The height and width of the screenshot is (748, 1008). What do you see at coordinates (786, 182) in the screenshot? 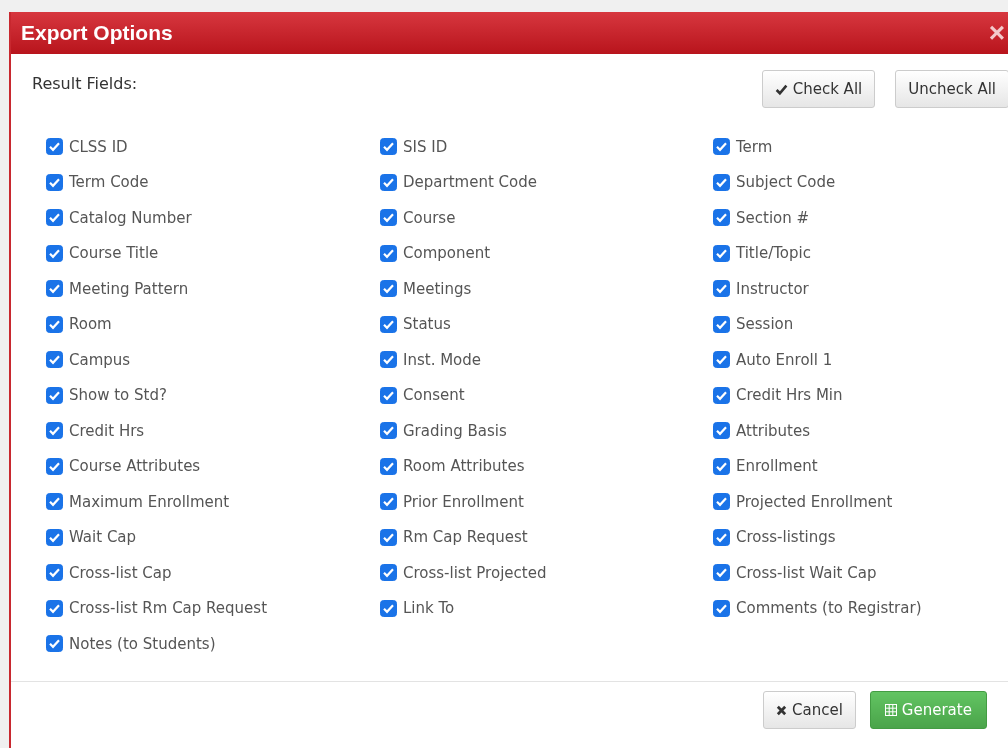
I see `field-label: Subject Code` at bounding box center [786, 182].